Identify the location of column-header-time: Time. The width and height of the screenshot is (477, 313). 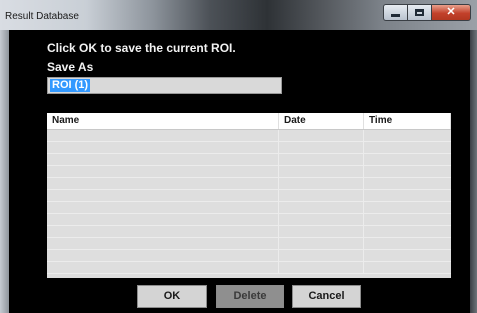
(407, 121).